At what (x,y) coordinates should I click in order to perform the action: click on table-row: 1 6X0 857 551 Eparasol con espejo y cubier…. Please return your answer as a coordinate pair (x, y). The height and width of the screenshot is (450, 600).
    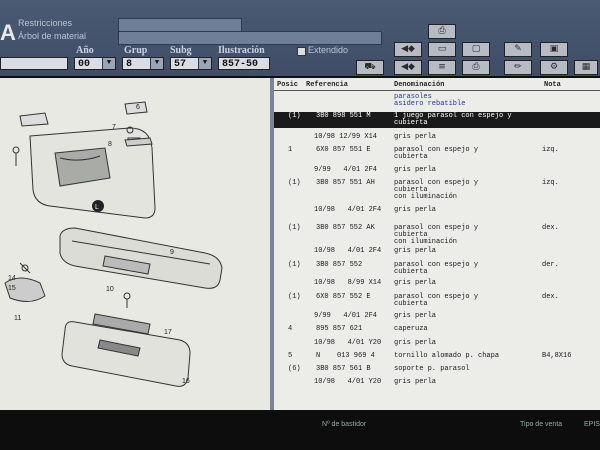
    Looking at the image, I should click on (437, 154).